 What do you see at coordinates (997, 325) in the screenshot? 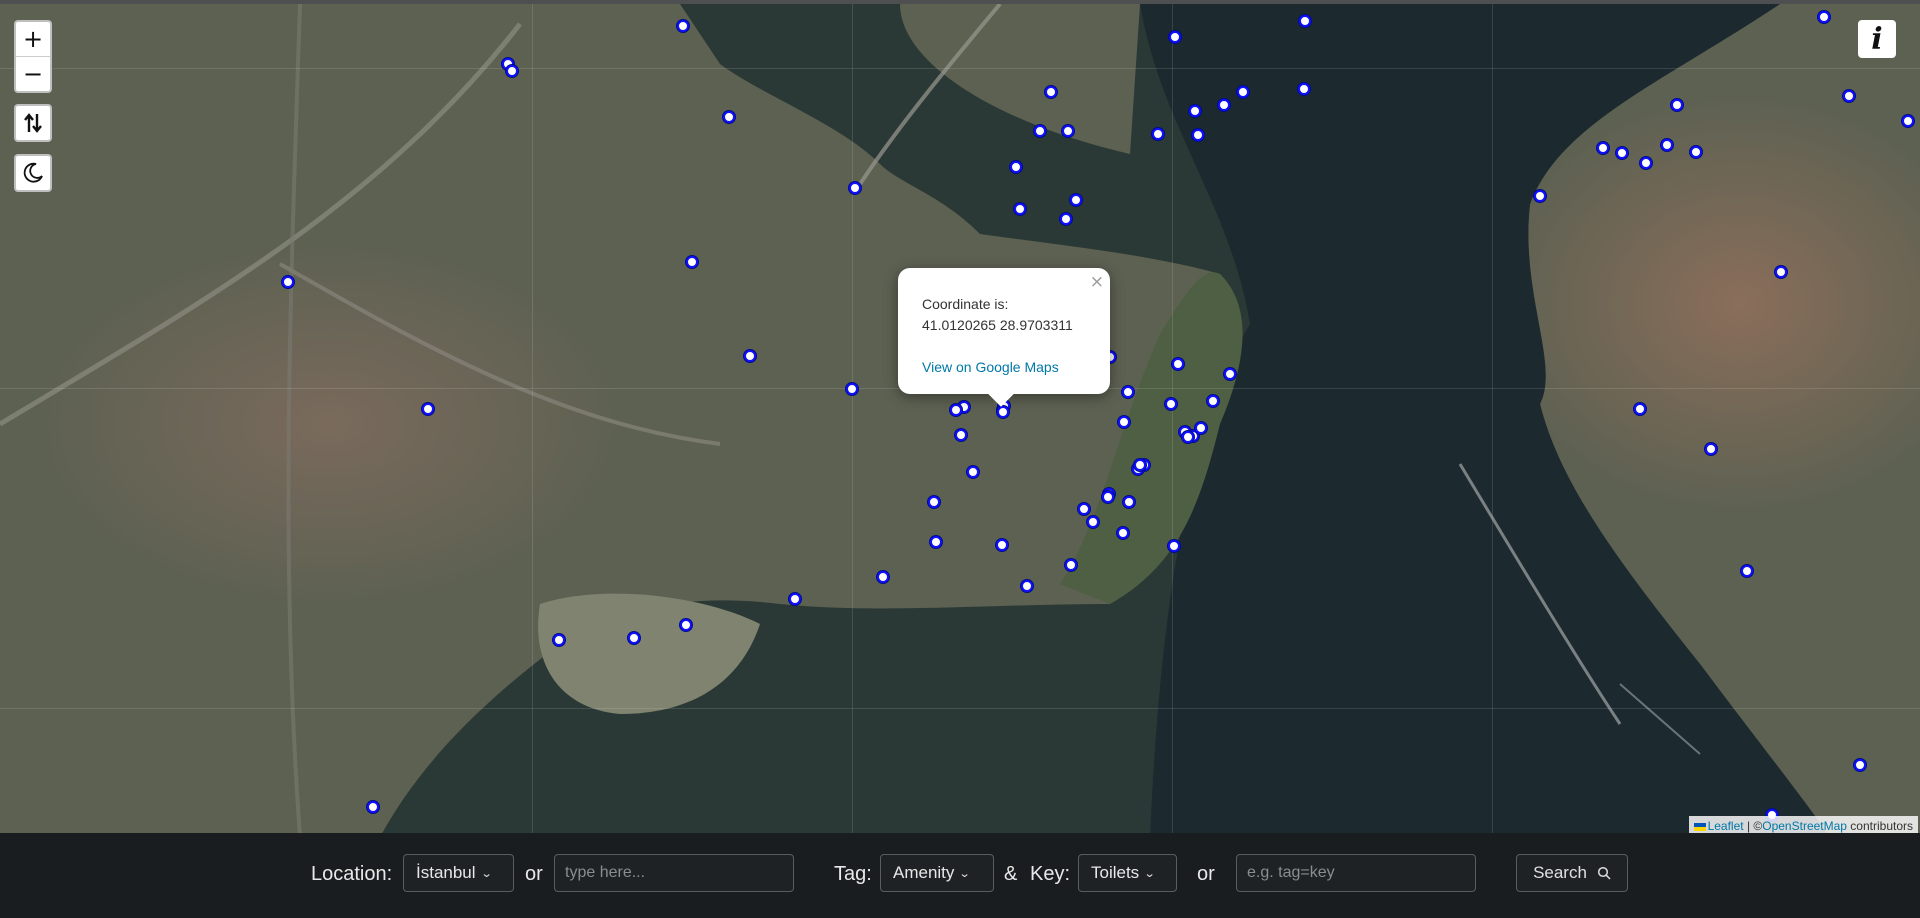
I see `popup-coordinates: 41.0120265 28.9703311` at bounding box center [997, 325].